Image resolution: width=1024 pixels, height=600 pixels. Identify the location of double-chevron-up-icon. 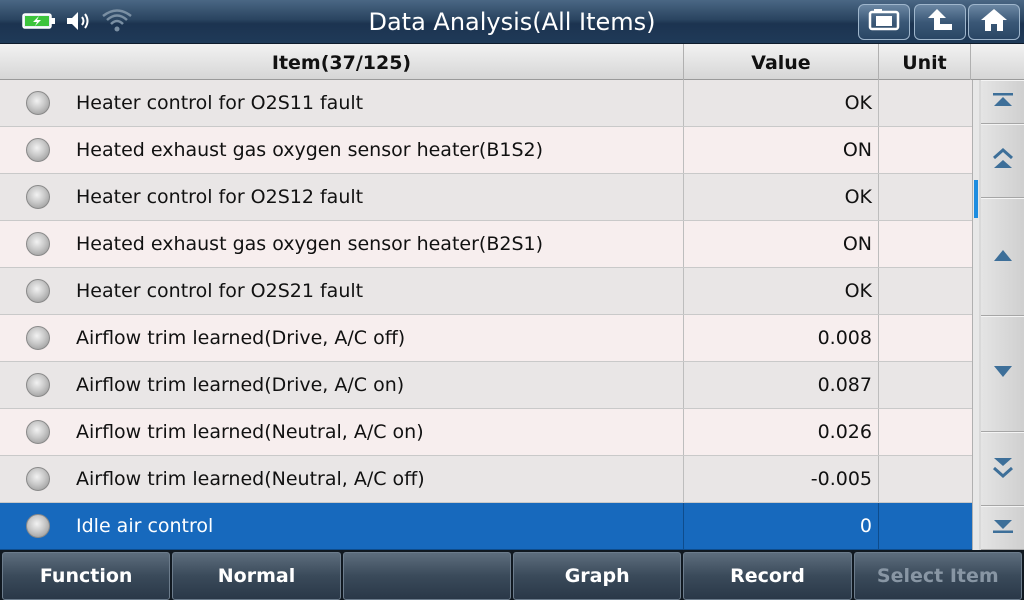
(1003, 161).